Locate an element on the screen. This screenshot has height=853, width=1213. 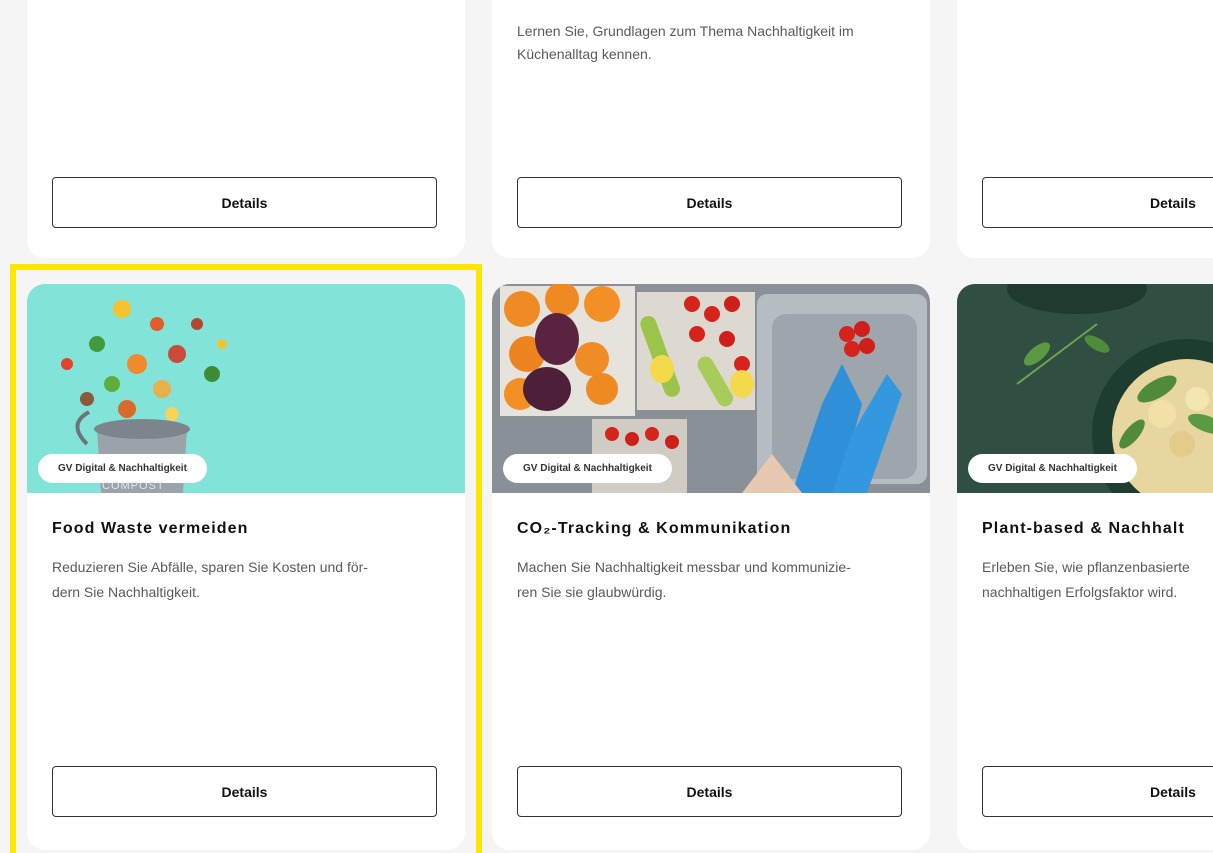
card-title: Plant-based & Nachhalt is located at coordinates (1083, 528).